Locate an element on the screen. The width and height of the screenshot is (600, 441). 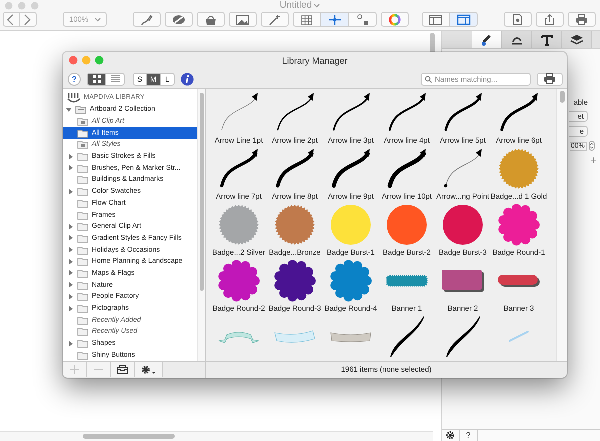
grid-button is located at coordinates (307, 19).